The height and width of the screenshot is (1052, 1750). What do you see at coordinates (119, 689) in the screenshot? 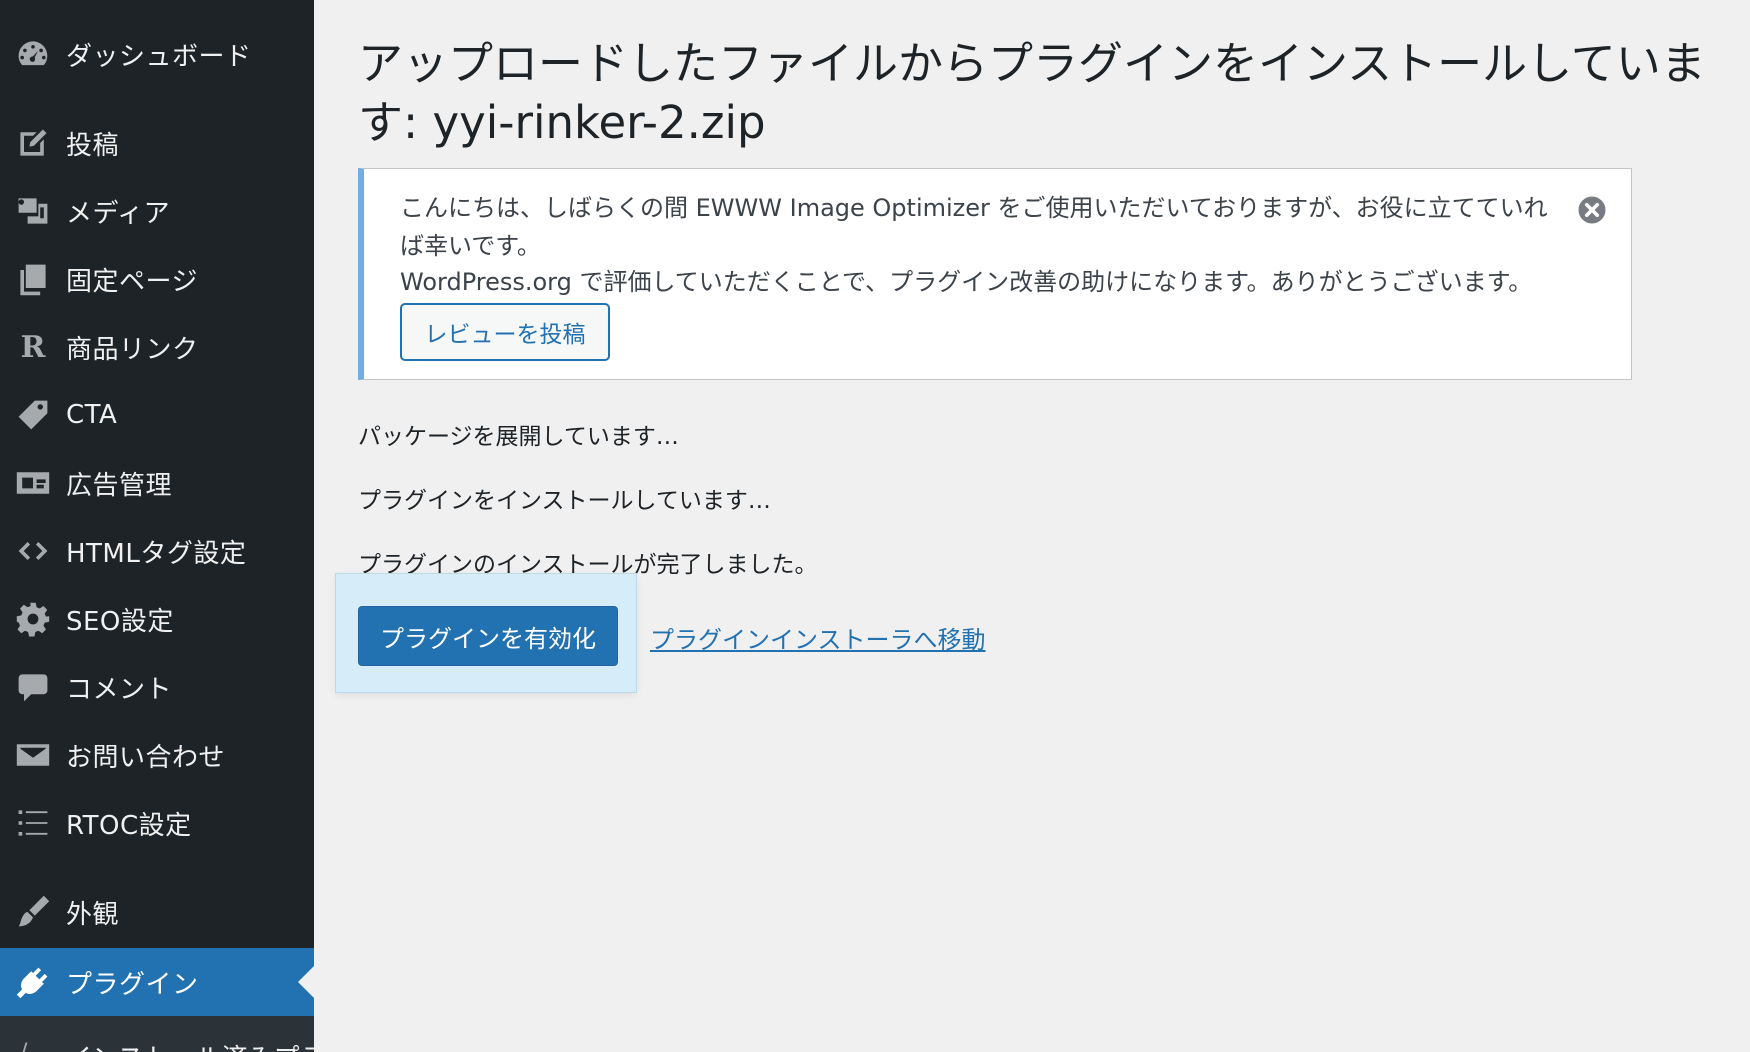
I see `sidebar-item-label: コメント` at bounding box center [119, 689].